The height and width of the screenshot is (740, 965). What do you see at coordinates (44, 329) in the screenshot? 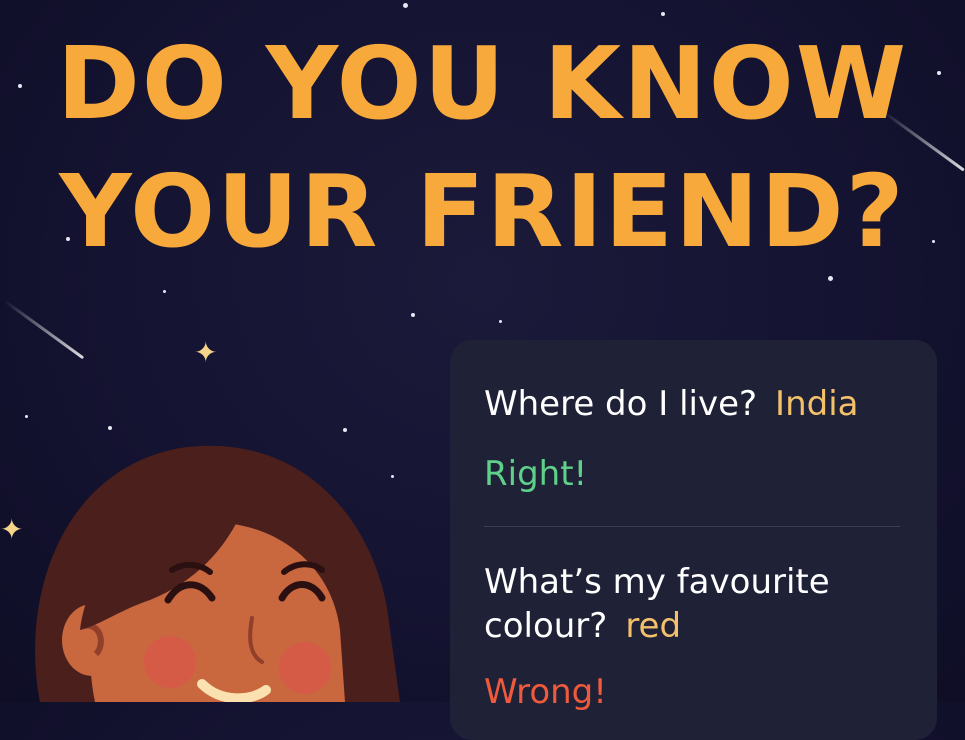
I see `shooting-star-icon` at bounding box center [44, 329].